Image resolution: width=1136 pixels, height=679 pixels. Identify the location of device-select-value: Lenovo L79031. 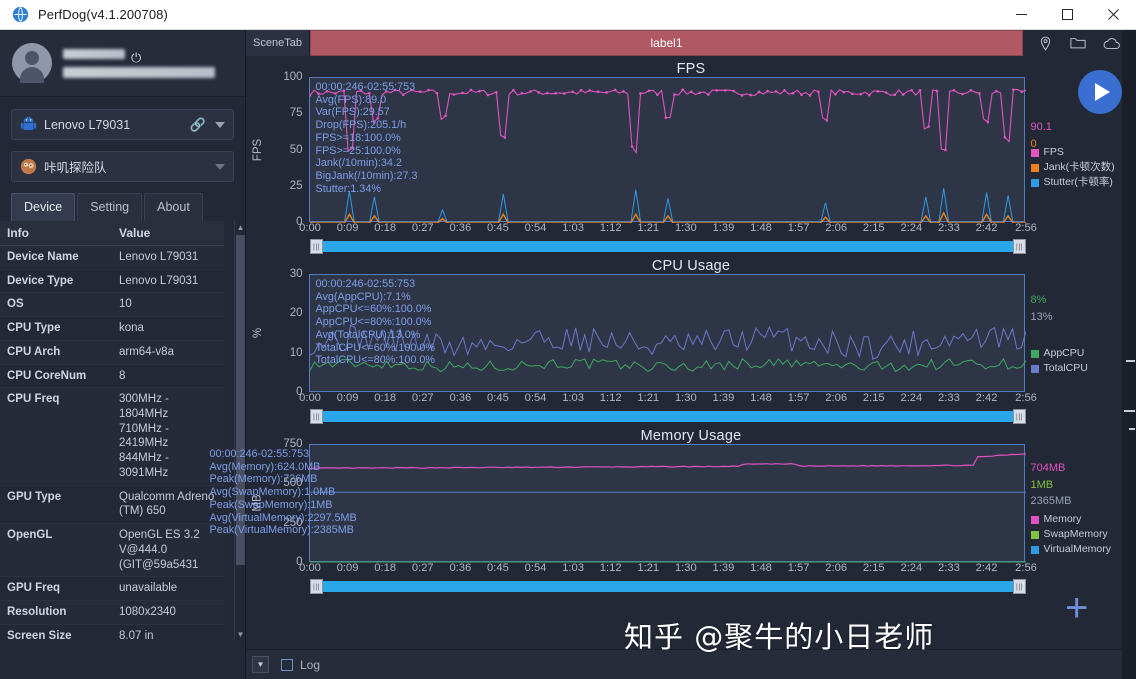
(87, 124).